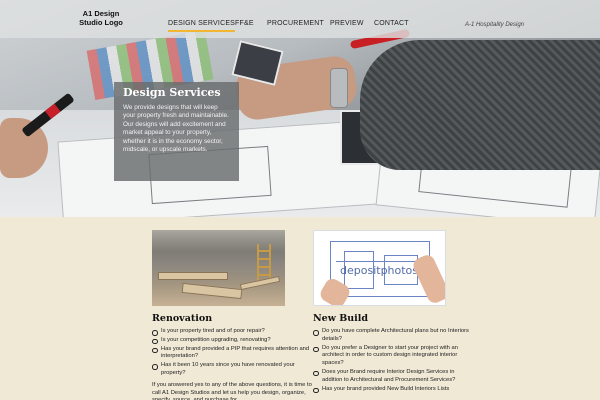  What do you see at coordinates (480, 105) in the screenshot?
I see `hero-sleeve` at bounding box center [480, 105].